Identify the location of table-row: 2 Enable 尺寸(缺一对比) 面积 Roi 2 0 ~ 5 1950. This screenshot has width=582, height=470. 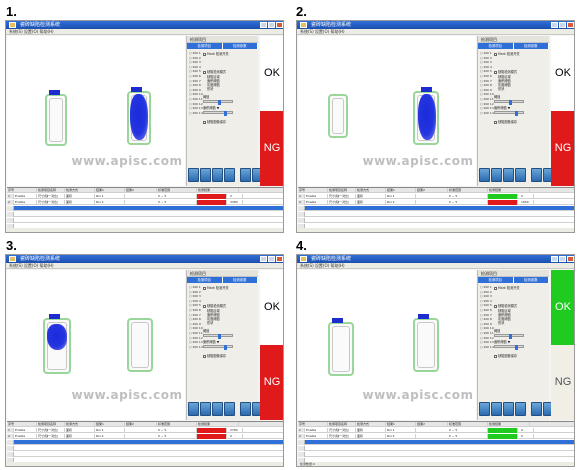
(436, 202).